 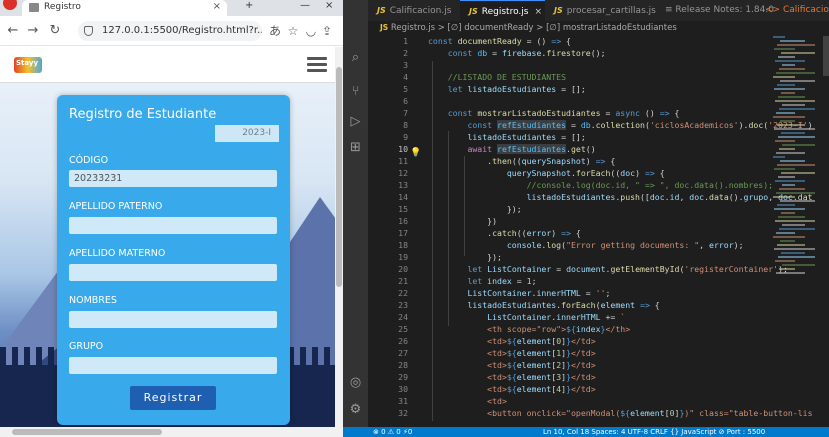 What do you see at coordinates (403, 353) in the screenshot?
I see `line-number: 27` at bounding box center [403, 353].